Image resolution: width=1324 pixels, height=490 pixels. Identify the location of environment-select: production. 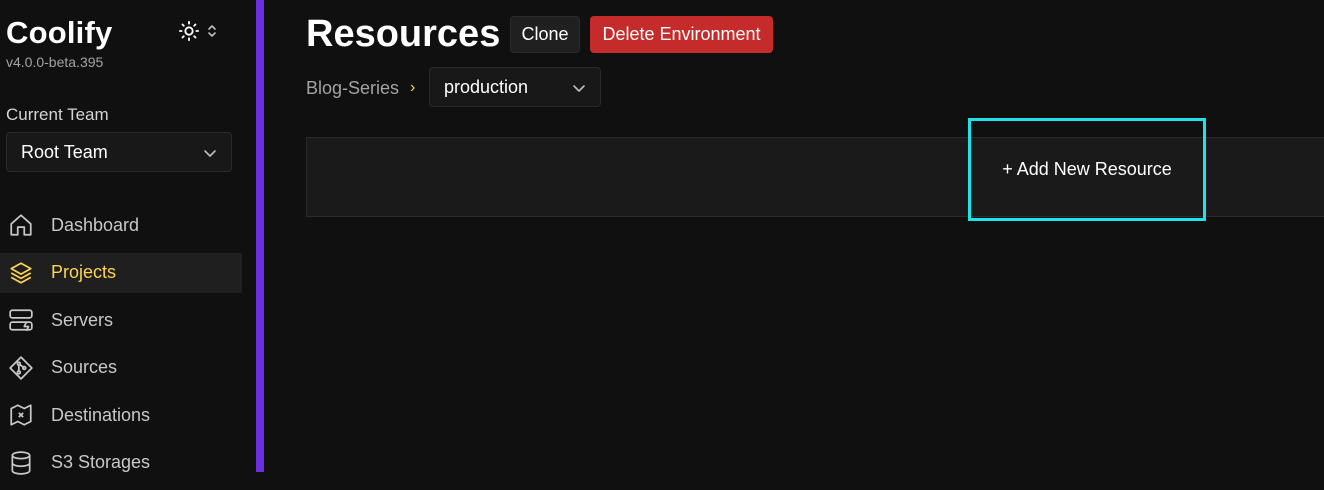
(515, 87).